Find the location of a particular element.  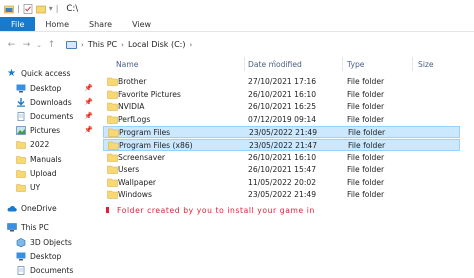

column-size: Size is located at coordinates (426, 64).